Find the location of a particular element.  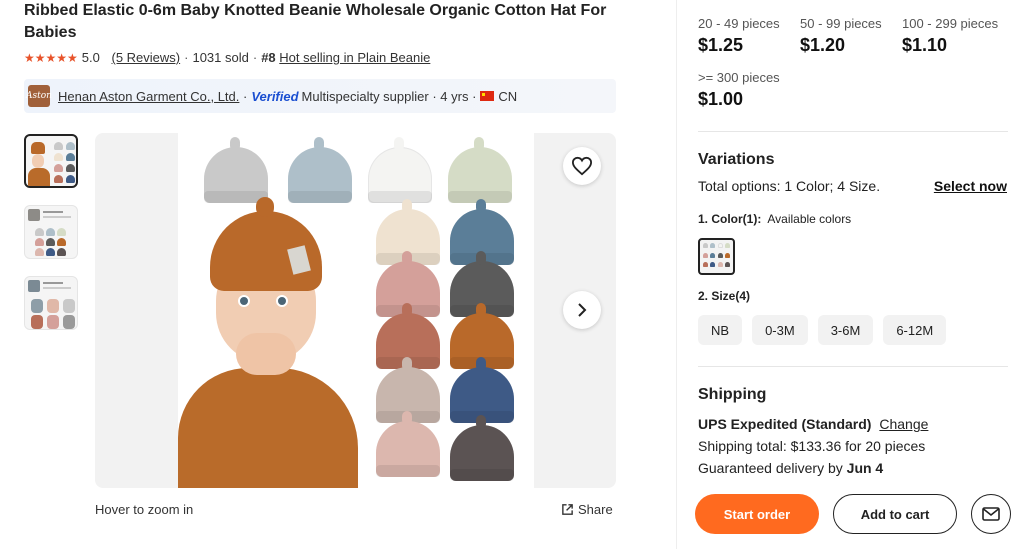

supplier-years: 4 yrs is located at coordinates (454, 96).